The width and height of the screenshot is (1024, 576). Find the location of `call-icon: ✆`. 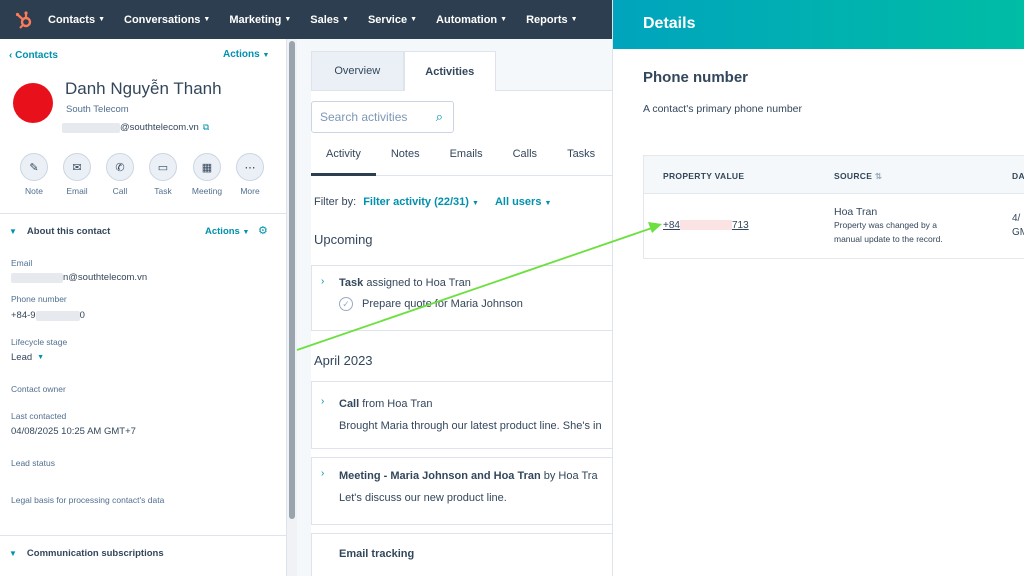

call-icon: ✆ is located at coordinates (120, 167).